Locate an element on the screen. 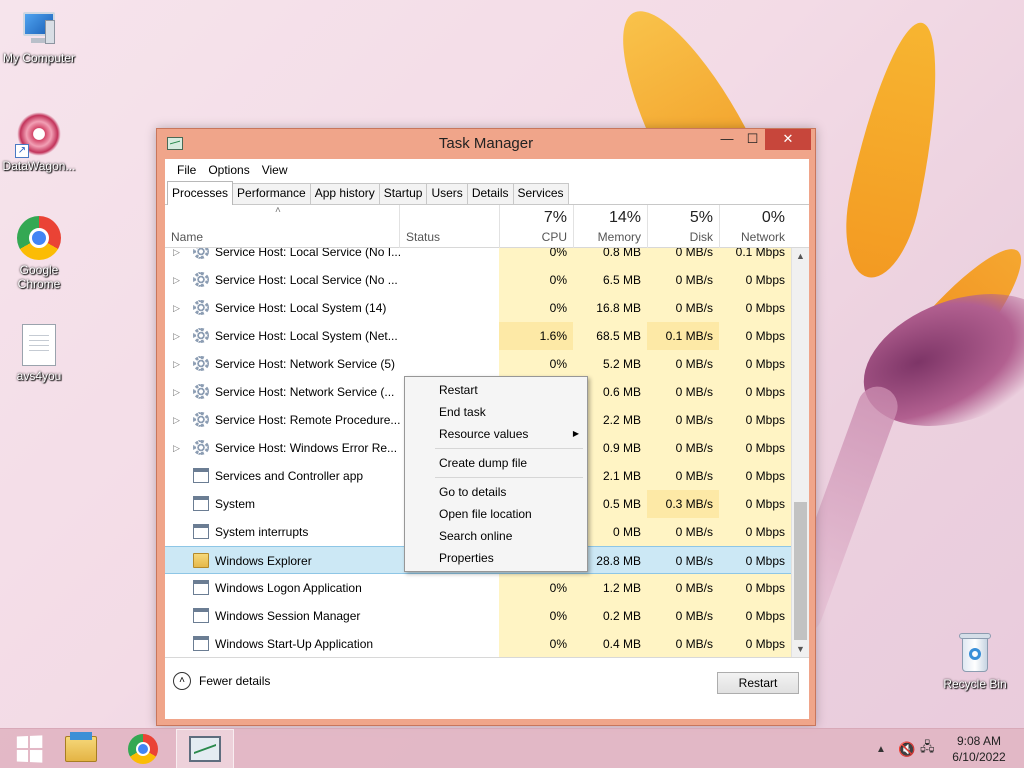  vertical-scrollbar: ▲ ▼ is located at coordinates (800, 452).